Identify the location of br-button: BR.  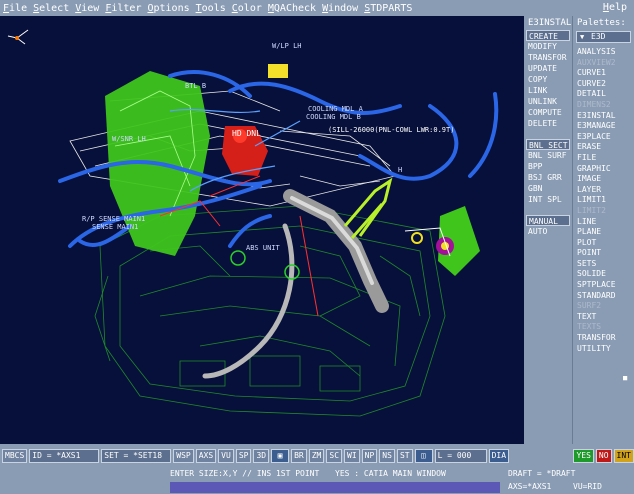
(299, 456).